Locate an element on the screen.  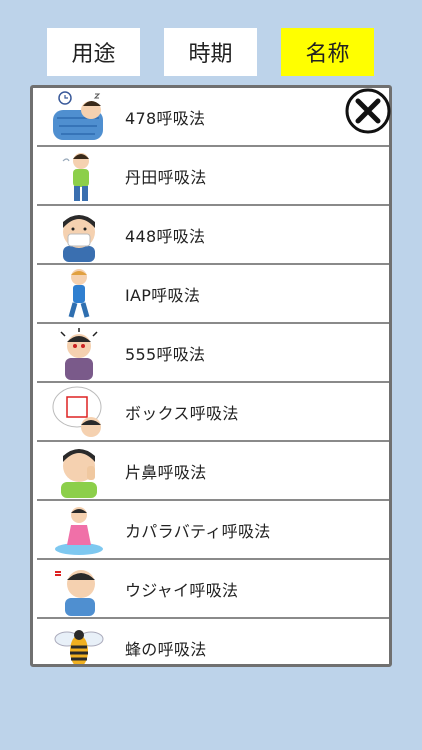
sleeping-person-icon is located at coordinates (78, 115).